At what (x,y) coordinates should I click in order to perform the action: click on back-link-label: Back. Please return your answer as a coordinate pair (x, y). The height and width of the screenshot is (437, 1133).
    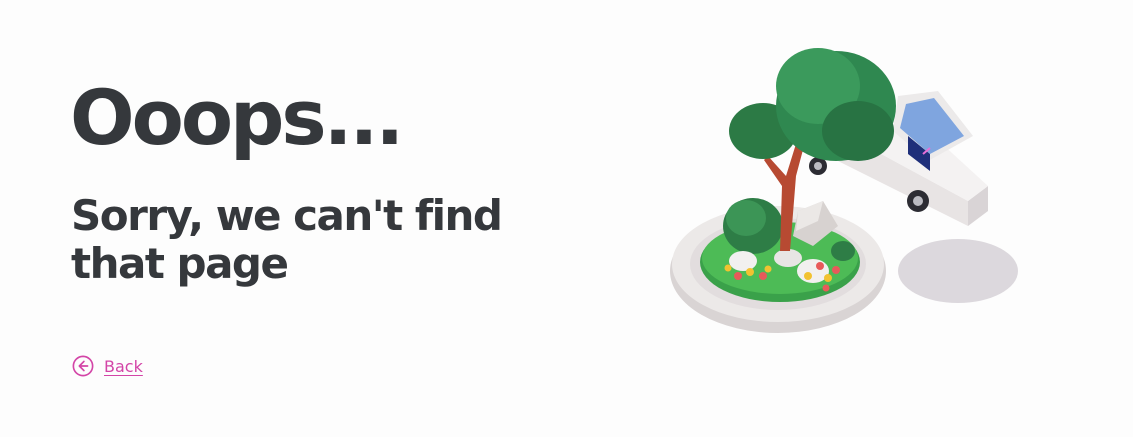
    Looking at the image, I should click on (123, 366).